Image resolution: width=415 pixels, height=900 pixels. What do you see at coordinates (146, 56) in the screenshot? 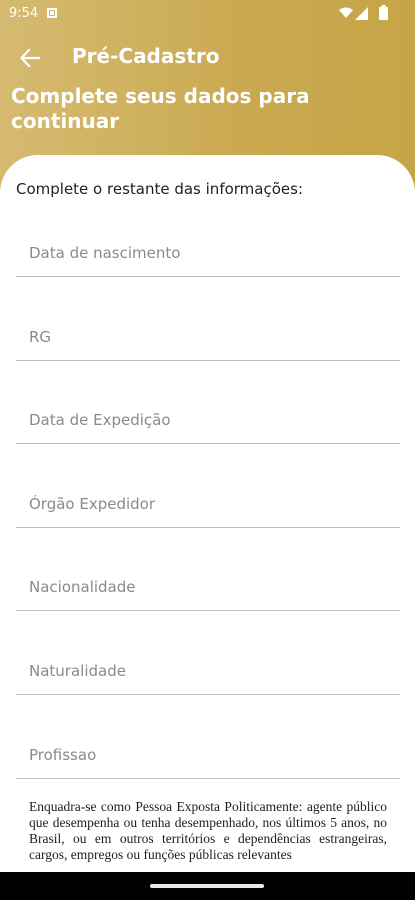
I see `page-title: Pré-Cadastro` at bounding box center [146, 56].